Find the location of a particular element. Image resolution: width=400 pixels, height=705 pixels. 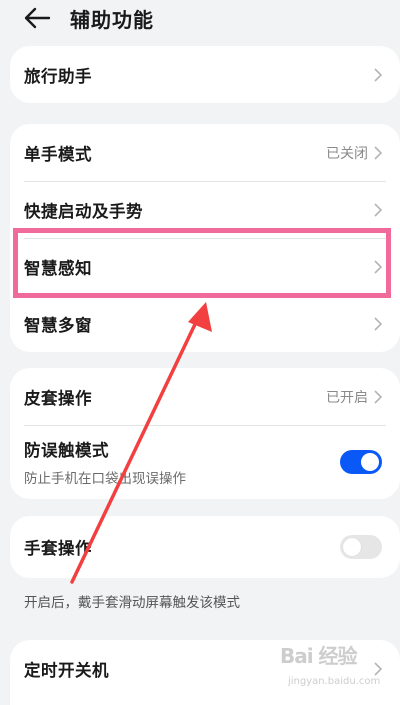

card-travel: 旅行助手 is located at coordinates (205, 74).